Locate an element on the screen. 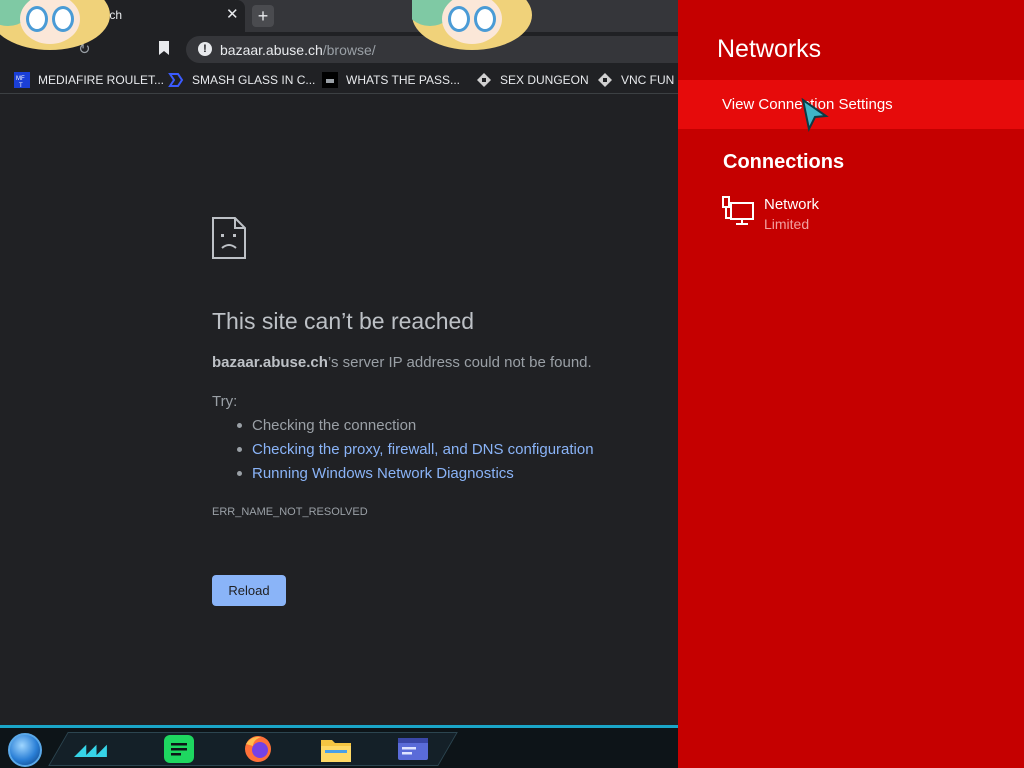 This screenshot has height=768, width=1024. view-connection-settings-button: View Connection Settings is located at coordinates (851, 104).